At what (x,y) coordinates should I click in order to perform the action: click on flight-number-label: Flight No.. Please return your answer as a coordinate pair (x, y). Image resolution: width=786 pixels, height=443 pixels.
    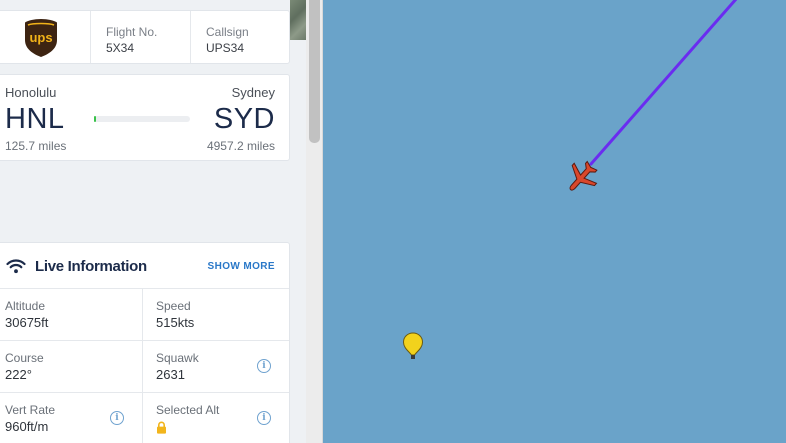
    Looking at the image, I should click on (132, 32).